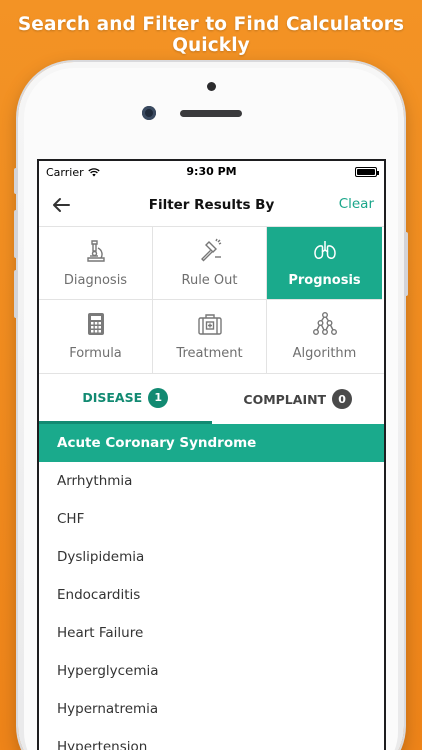 Image resolution: width=422 pixels, height=750 pixels. I want to click on filter-diagnosis: Diagnosis, so click(96, 263).